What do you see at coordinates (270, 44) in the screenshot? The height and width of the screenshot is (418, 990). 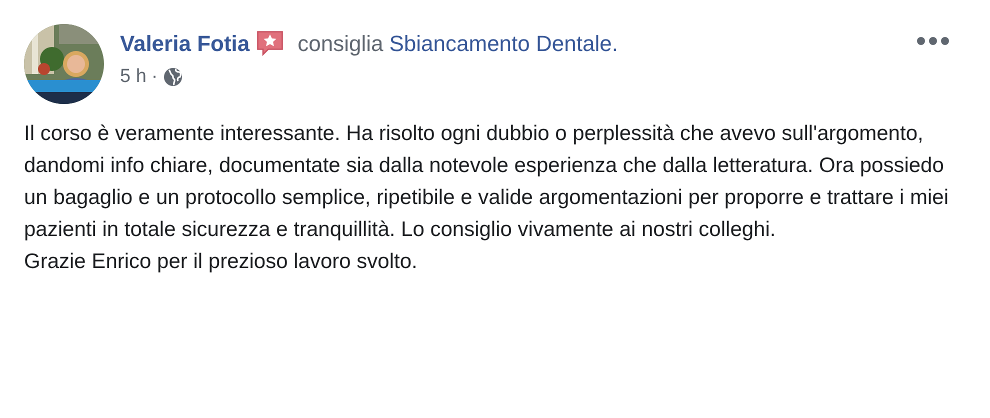 I see `star-speech-bubble-icon` at bounding box center [270, 44].